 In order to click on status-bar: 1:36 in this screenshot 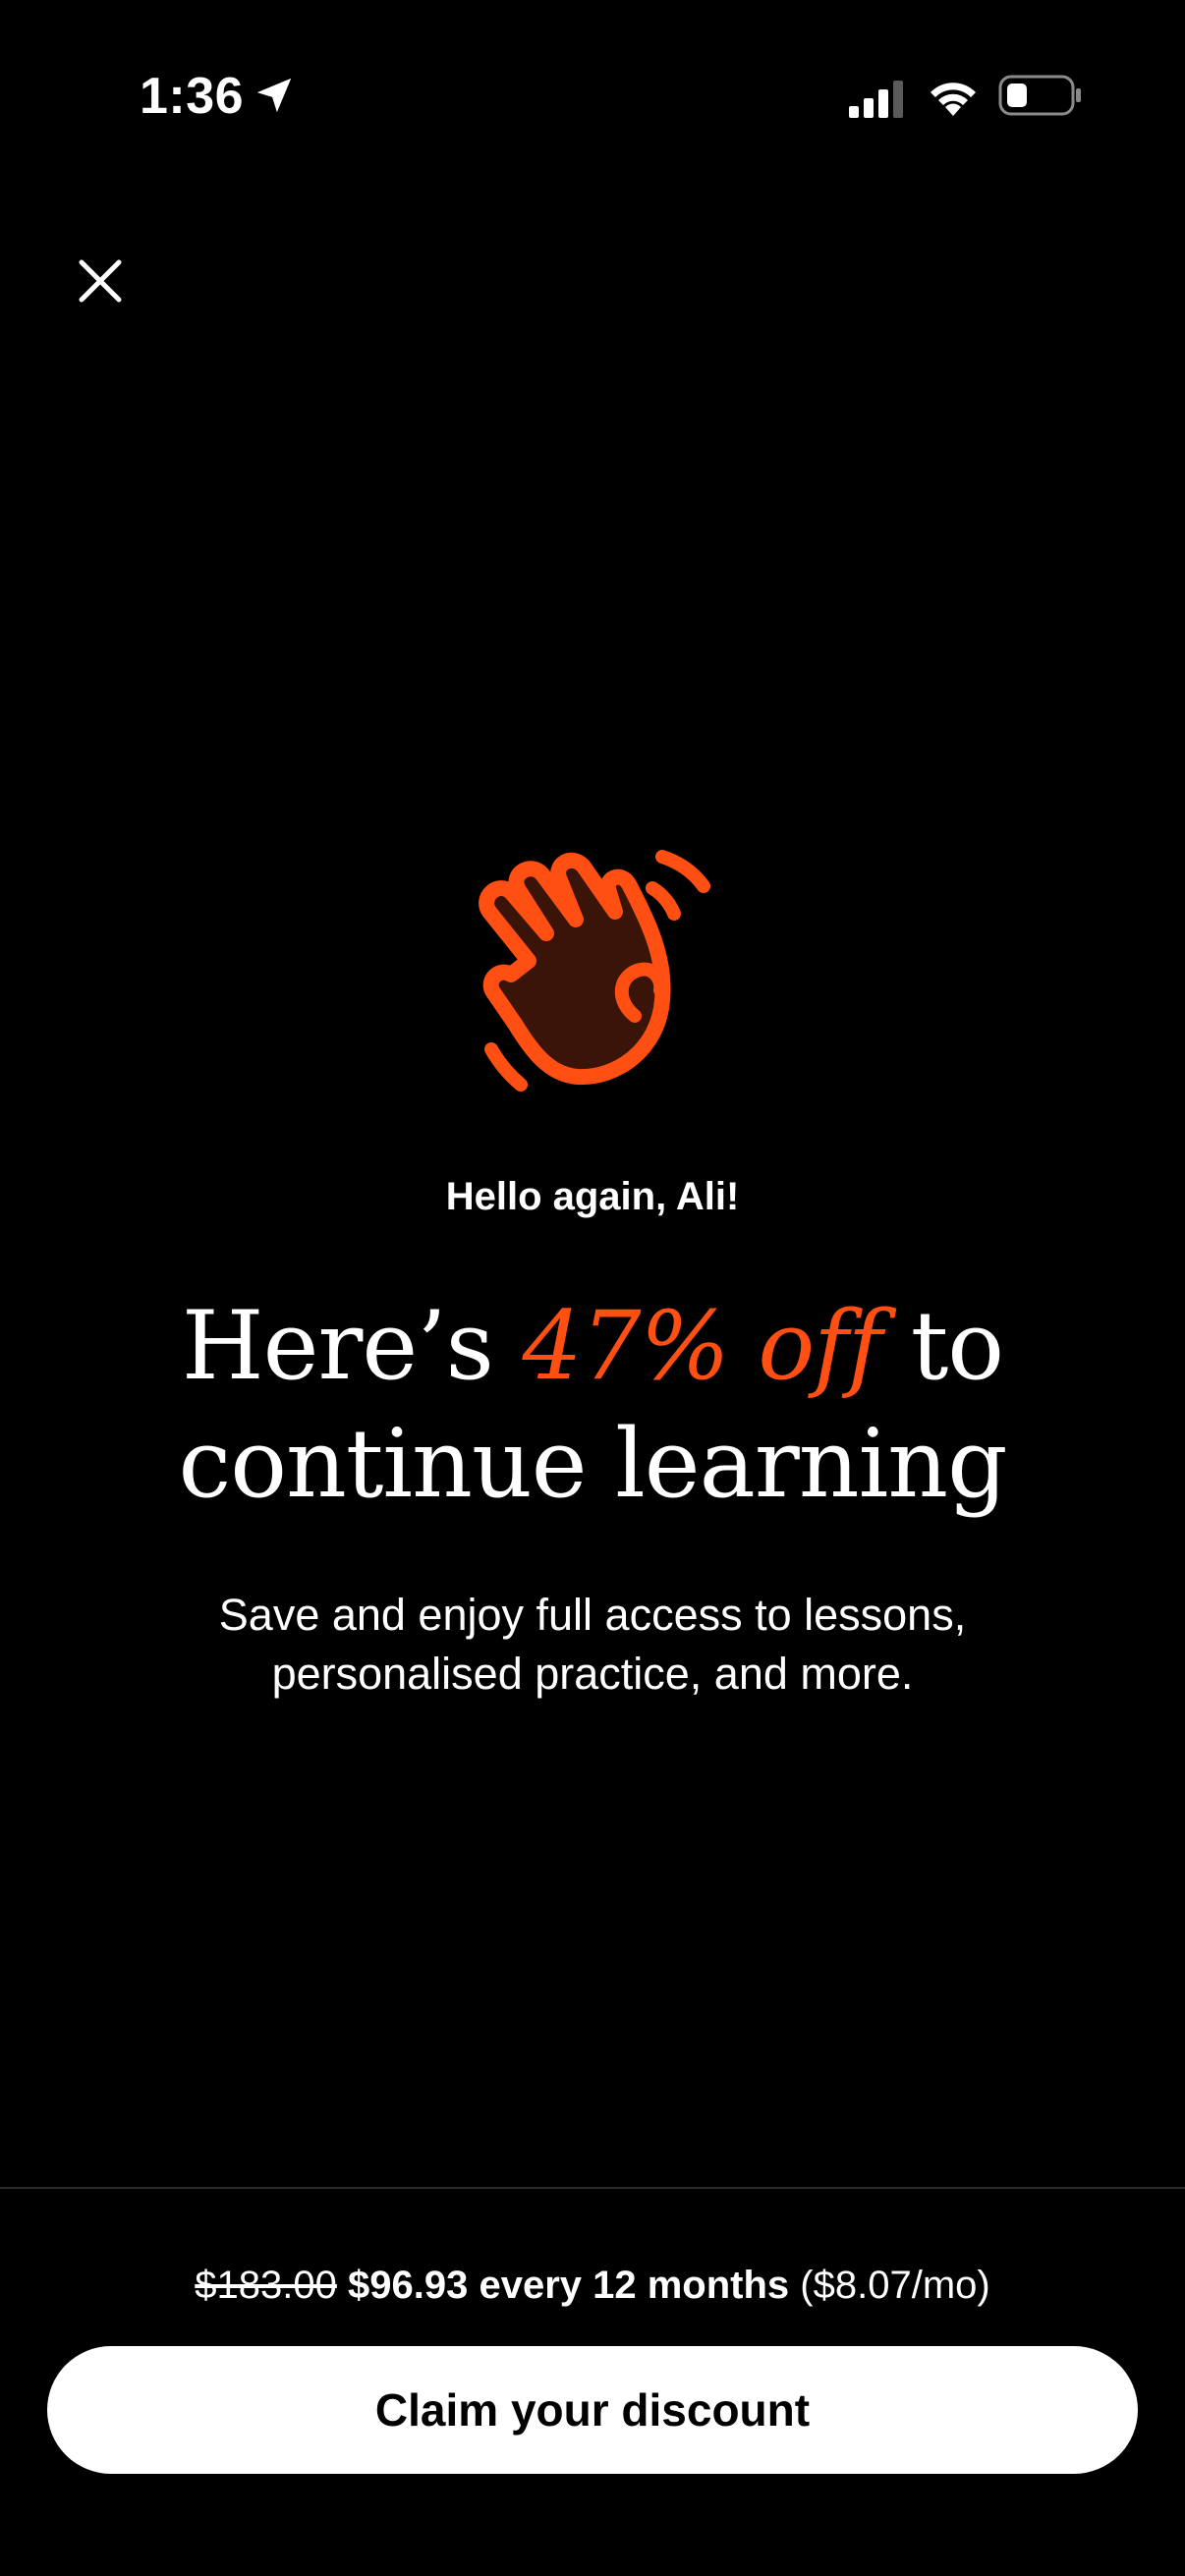, I will do `click(592, 93)`.